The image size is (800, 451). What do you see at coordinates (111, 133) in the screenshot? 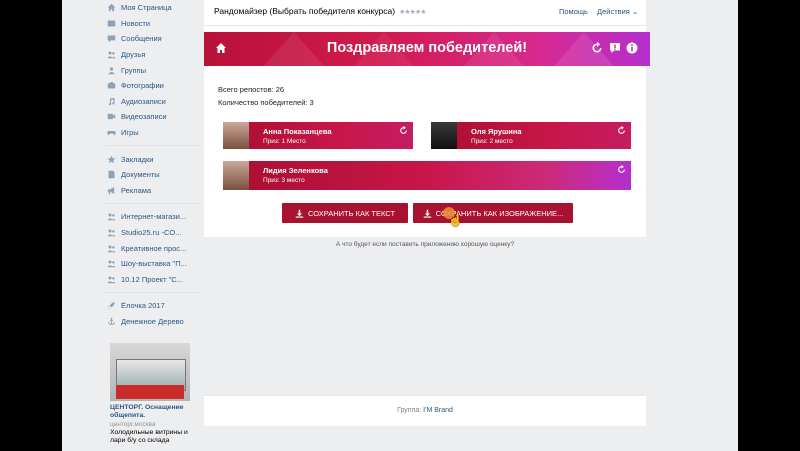
I see `gamepad-icon` at bounding box center [111, 133].